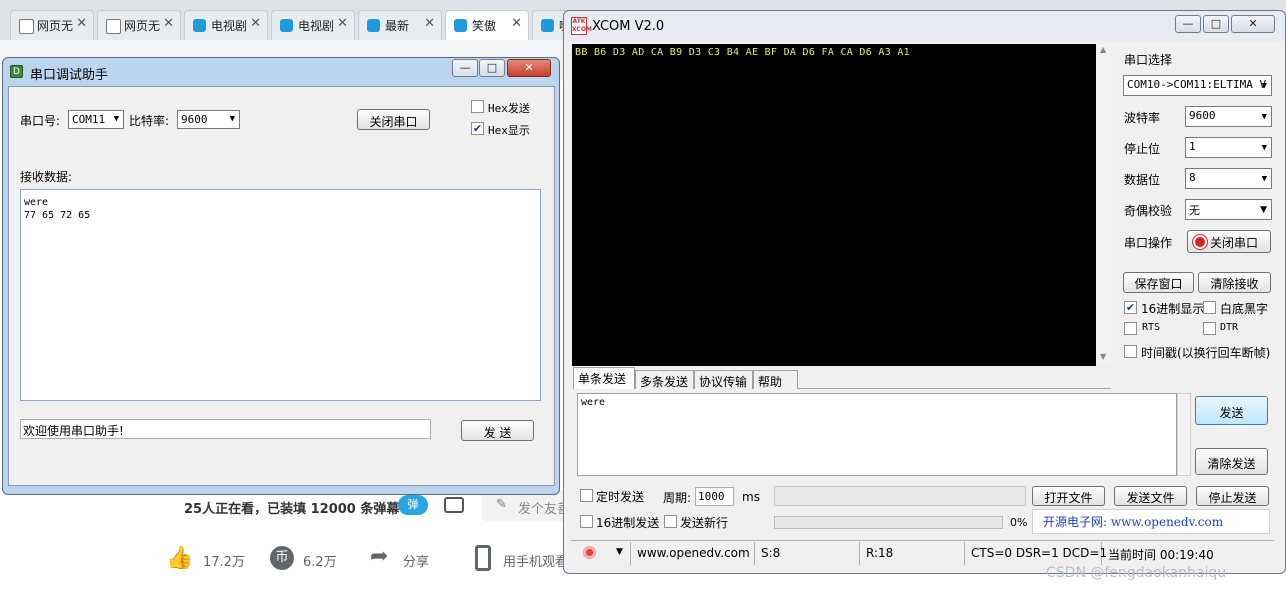  Describe the element at coordinates (1133, 521) in the screenshot. I see `website-banner: 开源电子网: www.openedv.com` at that location.